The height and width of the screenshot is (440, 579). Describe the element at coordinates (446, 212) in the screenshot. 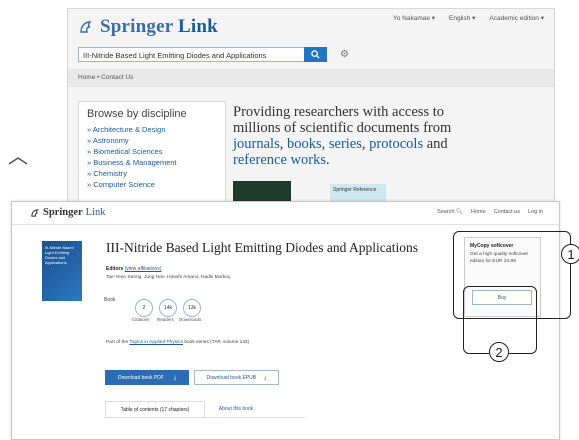

I see `search-label: Search` at that location.